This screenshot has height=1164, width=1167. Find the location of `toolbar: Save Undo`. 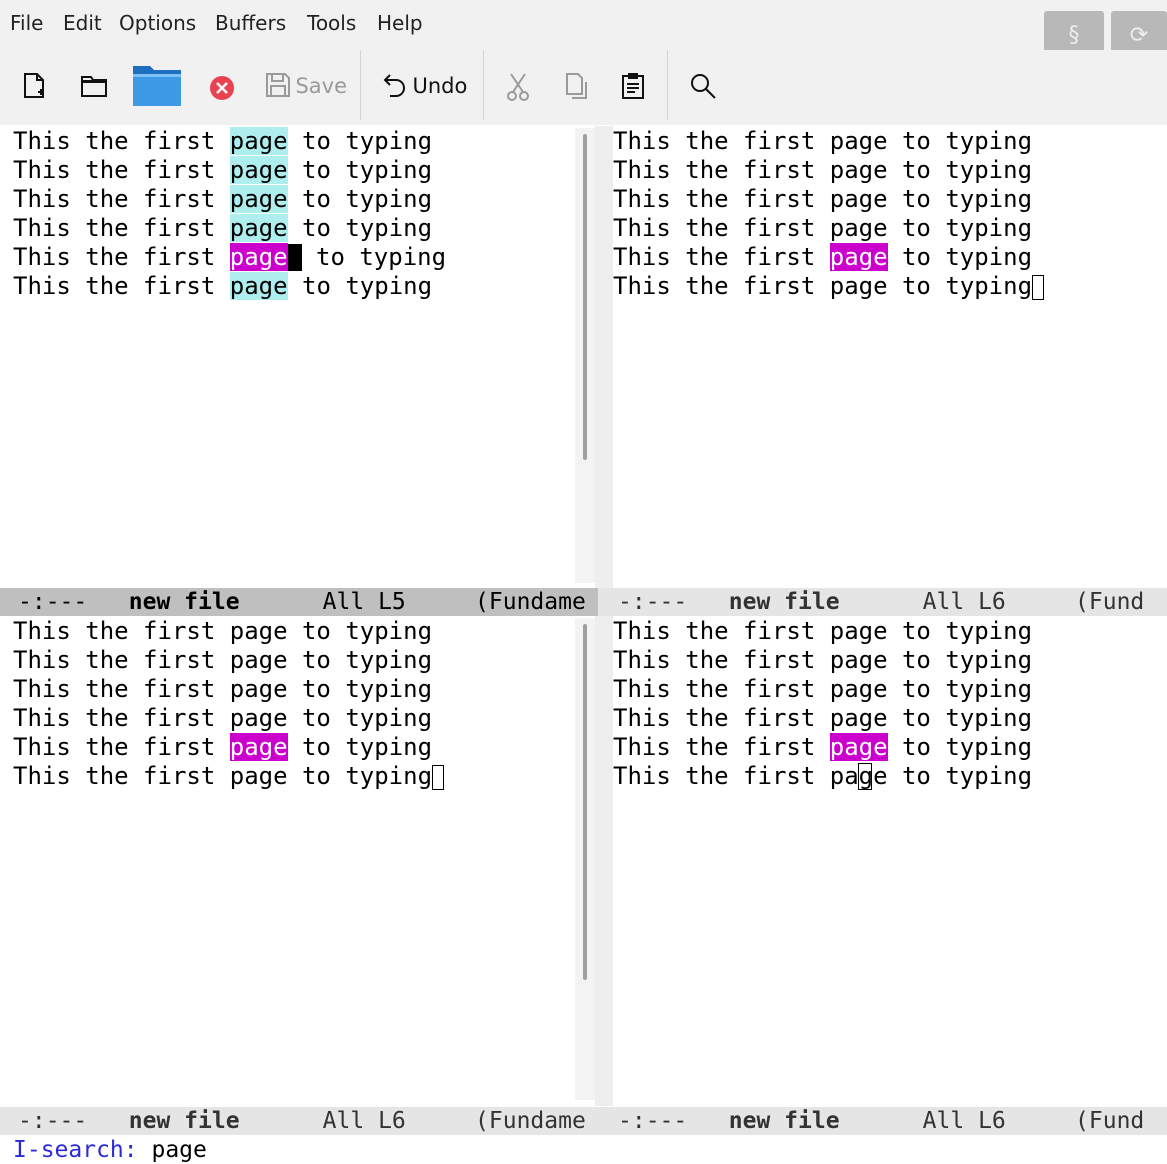

toolbar: Save Undo is located at coordinates (583, 87).